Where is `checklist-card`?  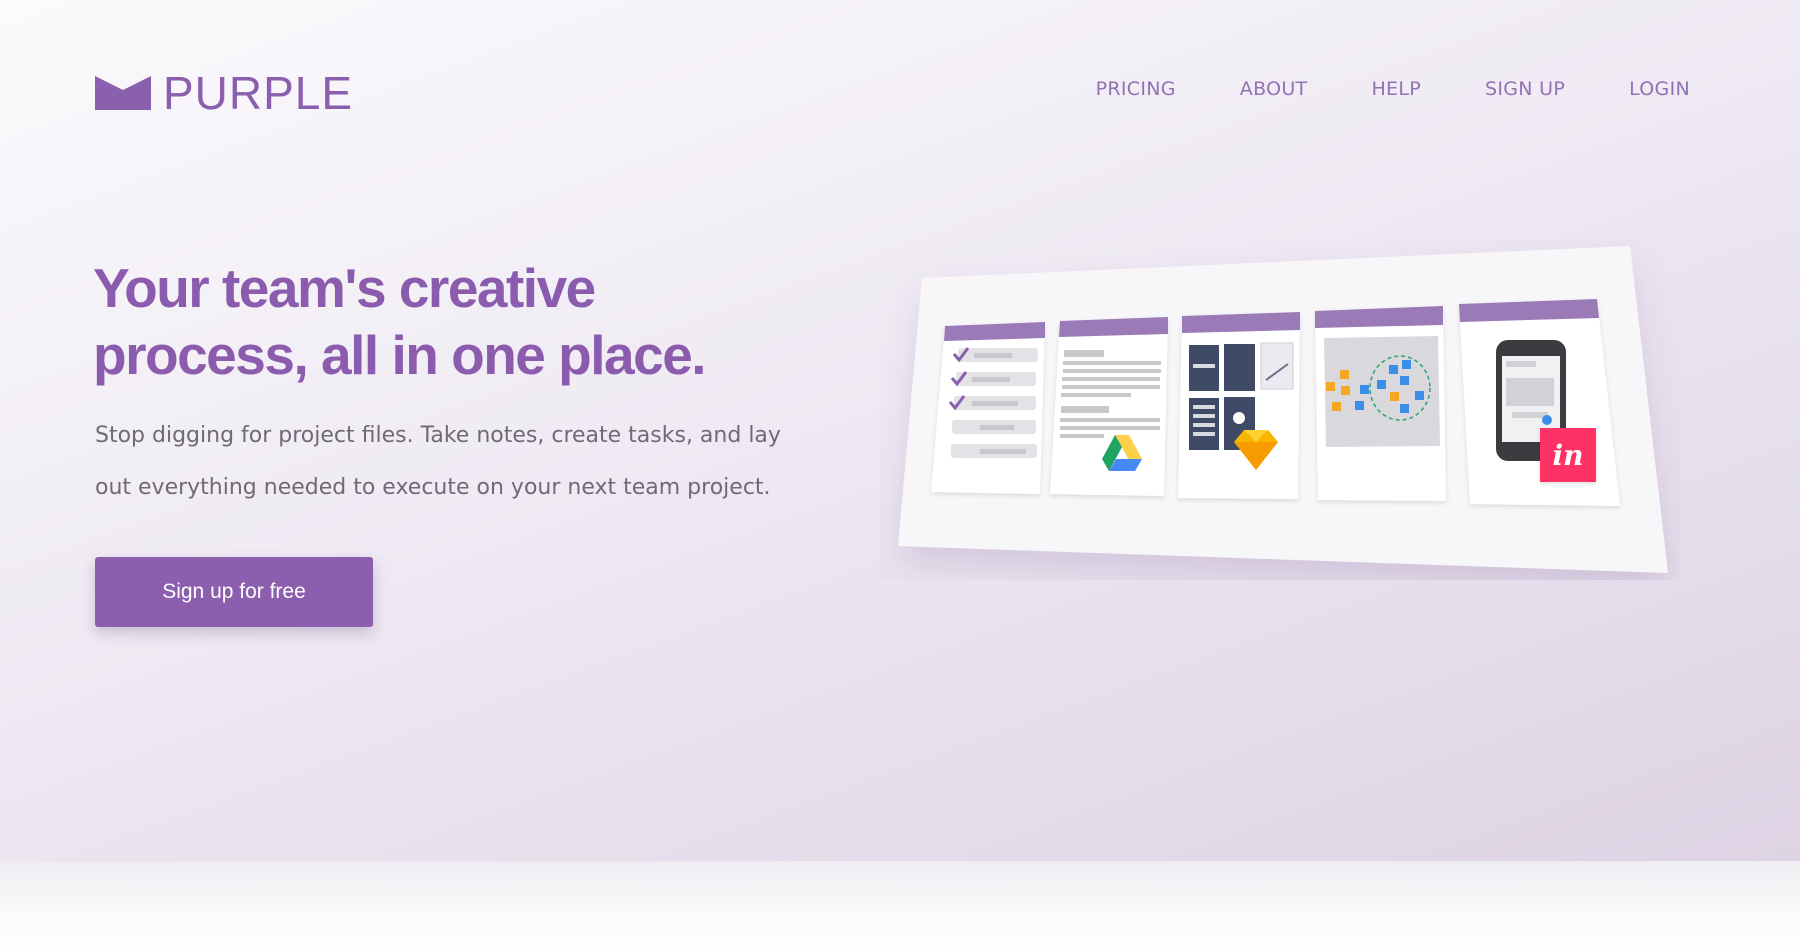
checklist-card is located at coordinates (988, 408).